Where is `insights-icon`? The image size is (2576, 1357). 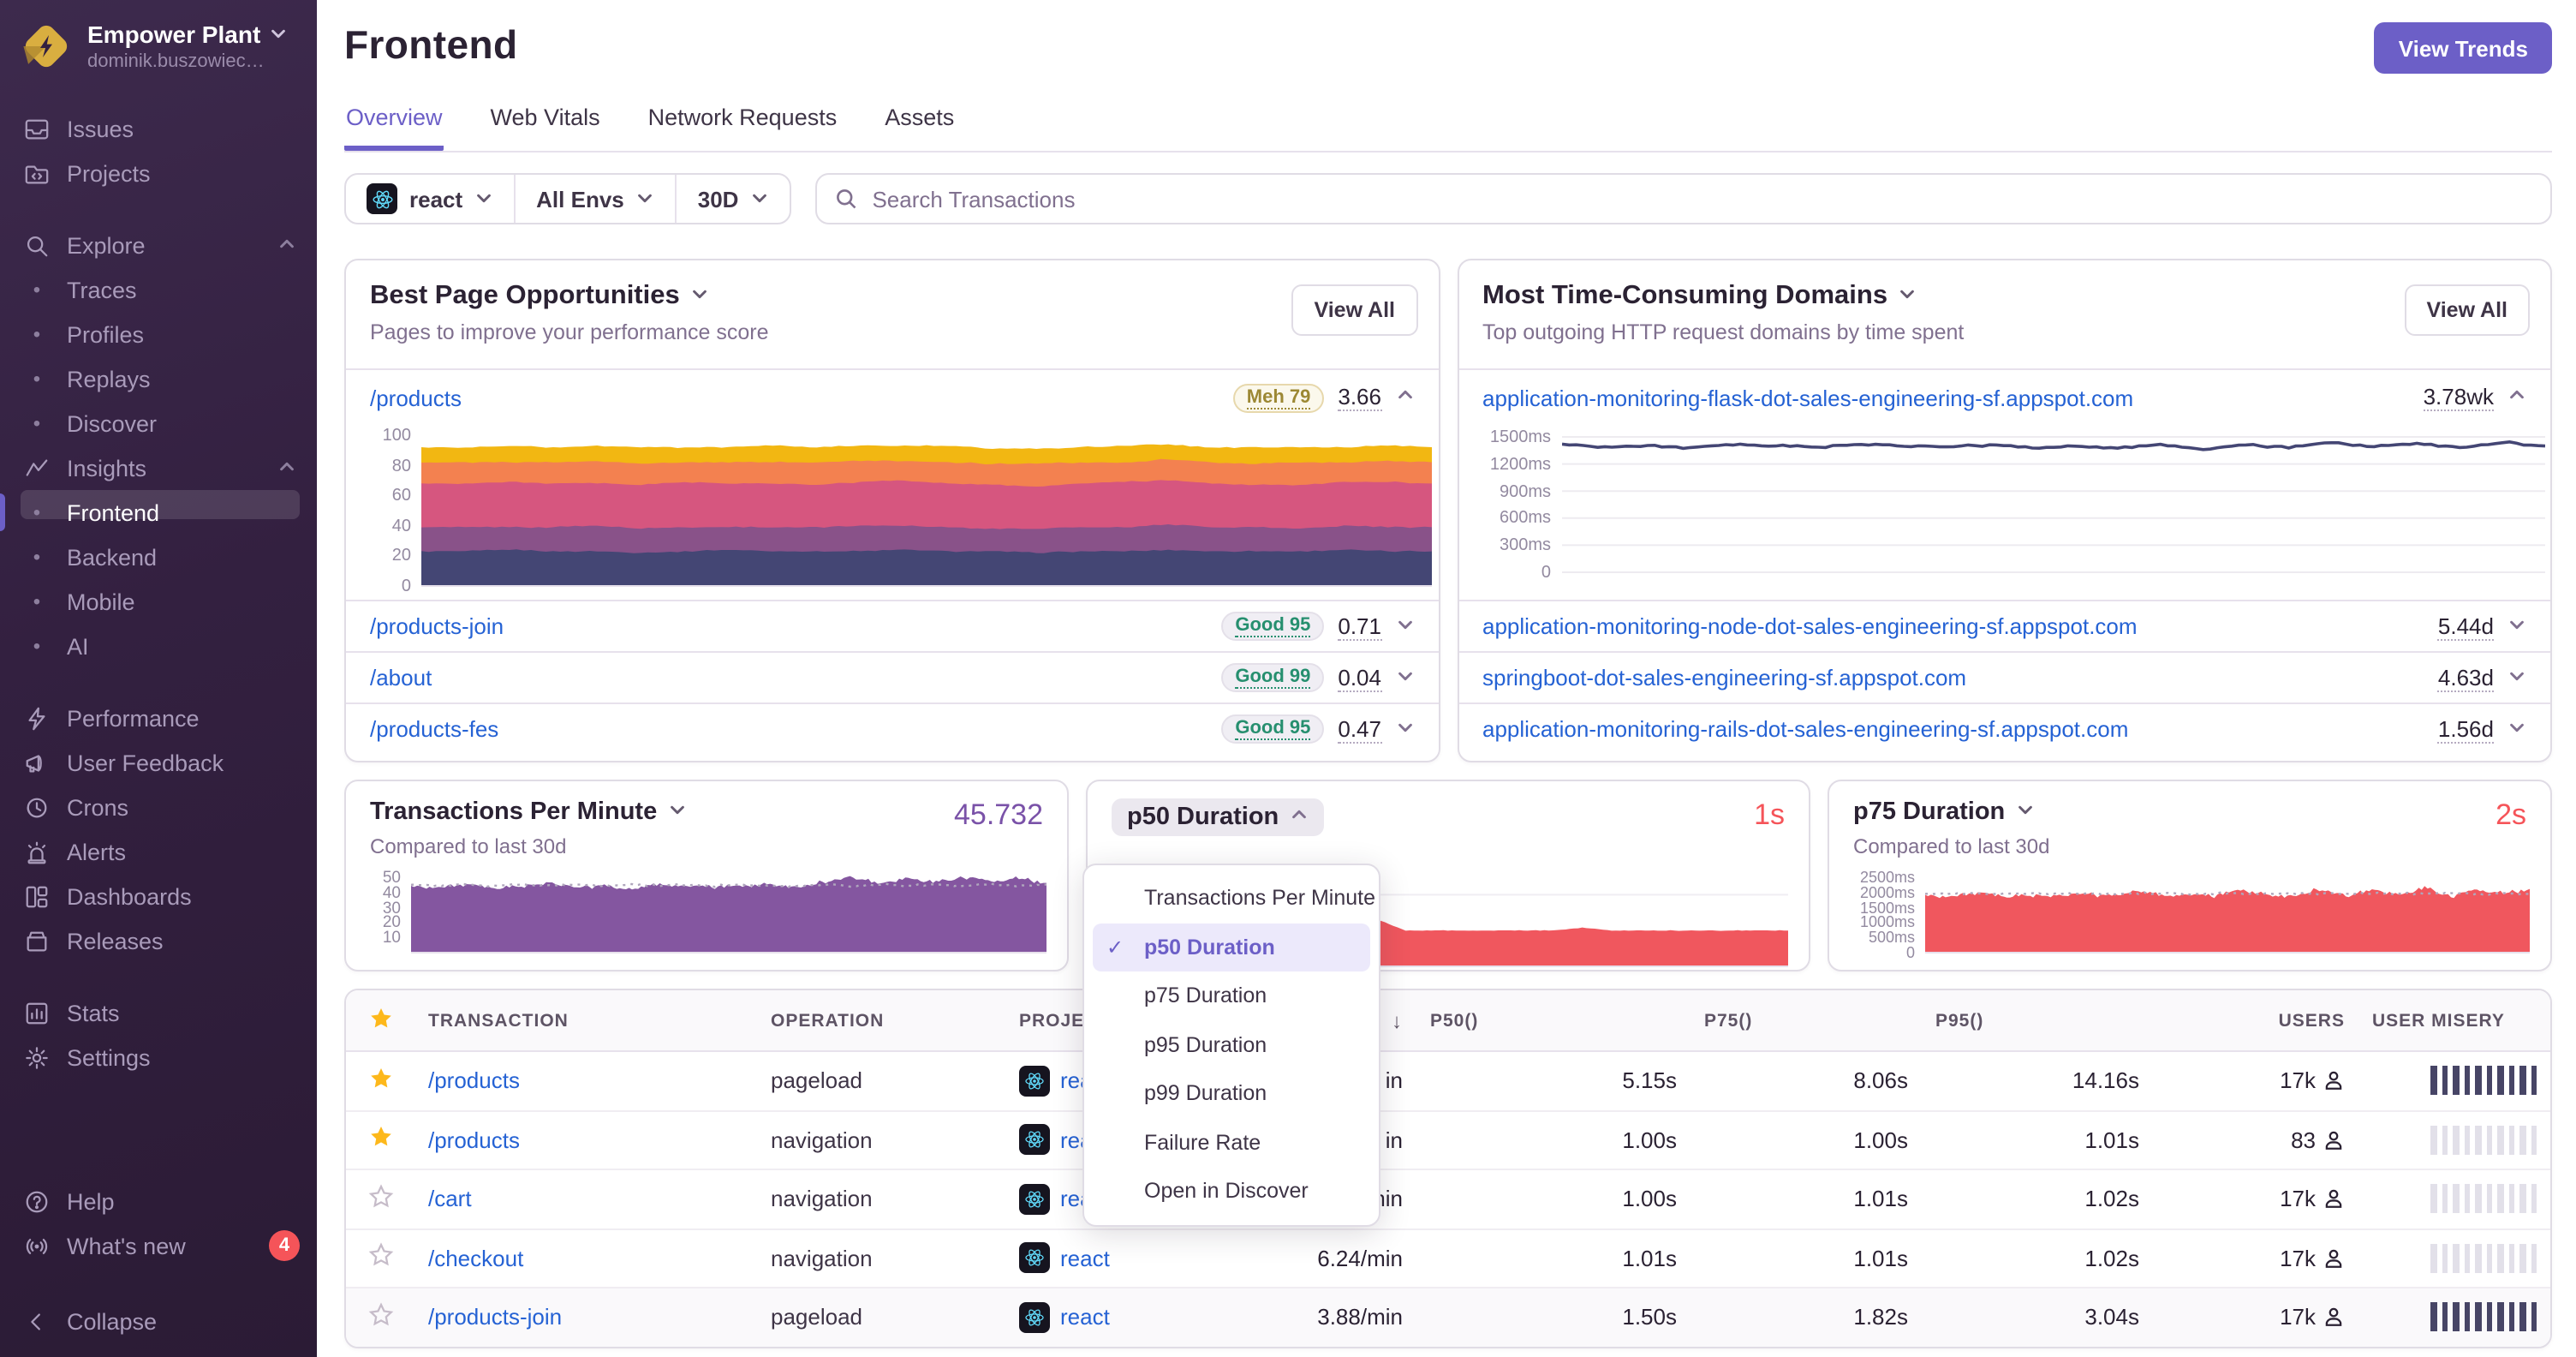
insights-icon is located at coordinates (37, 468).